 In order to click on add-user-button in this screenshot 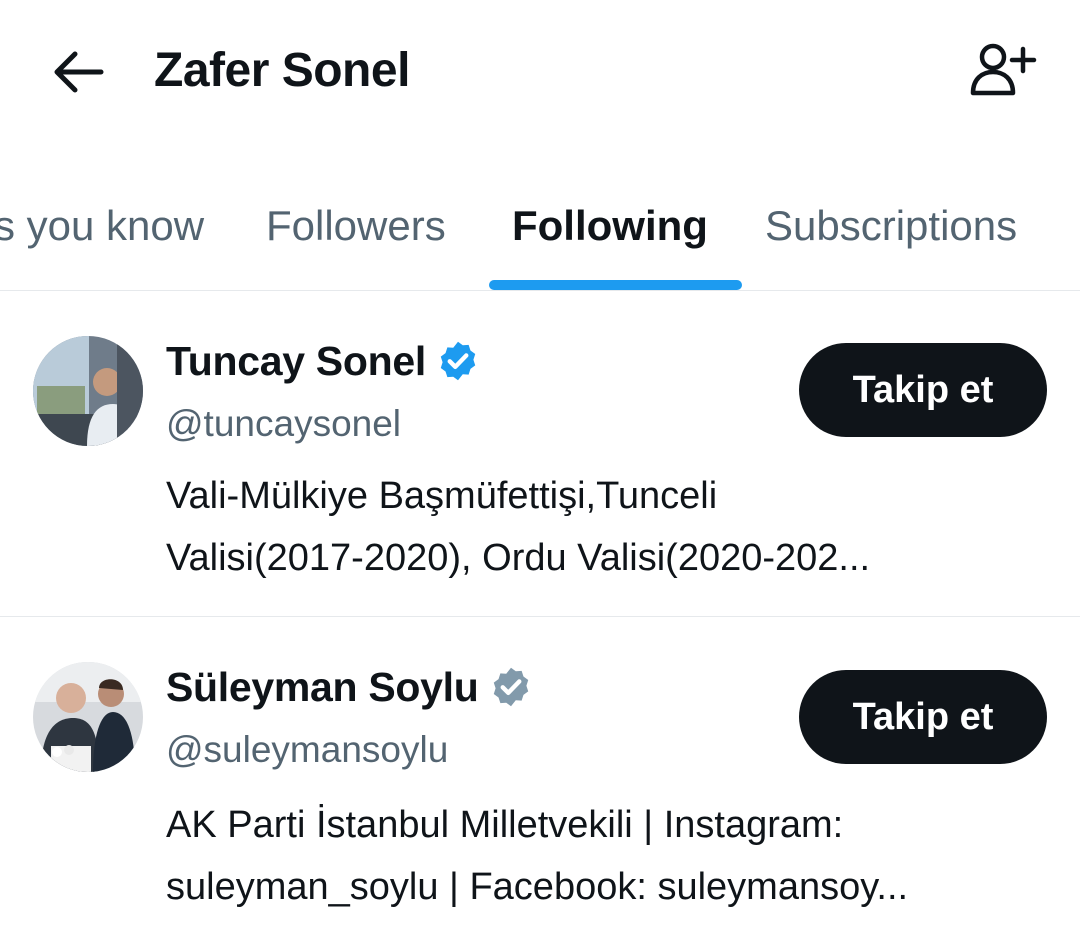, I will do `click(1004, 70)`.